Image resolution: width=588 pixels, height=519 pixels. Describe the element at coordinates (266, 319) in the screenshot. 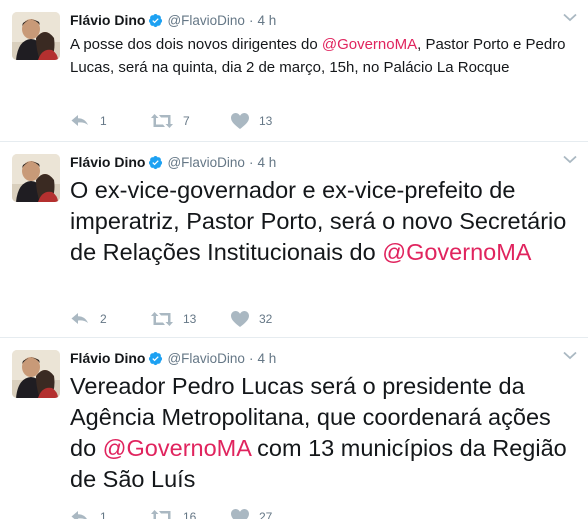

I see `like-count: 32` at that location.